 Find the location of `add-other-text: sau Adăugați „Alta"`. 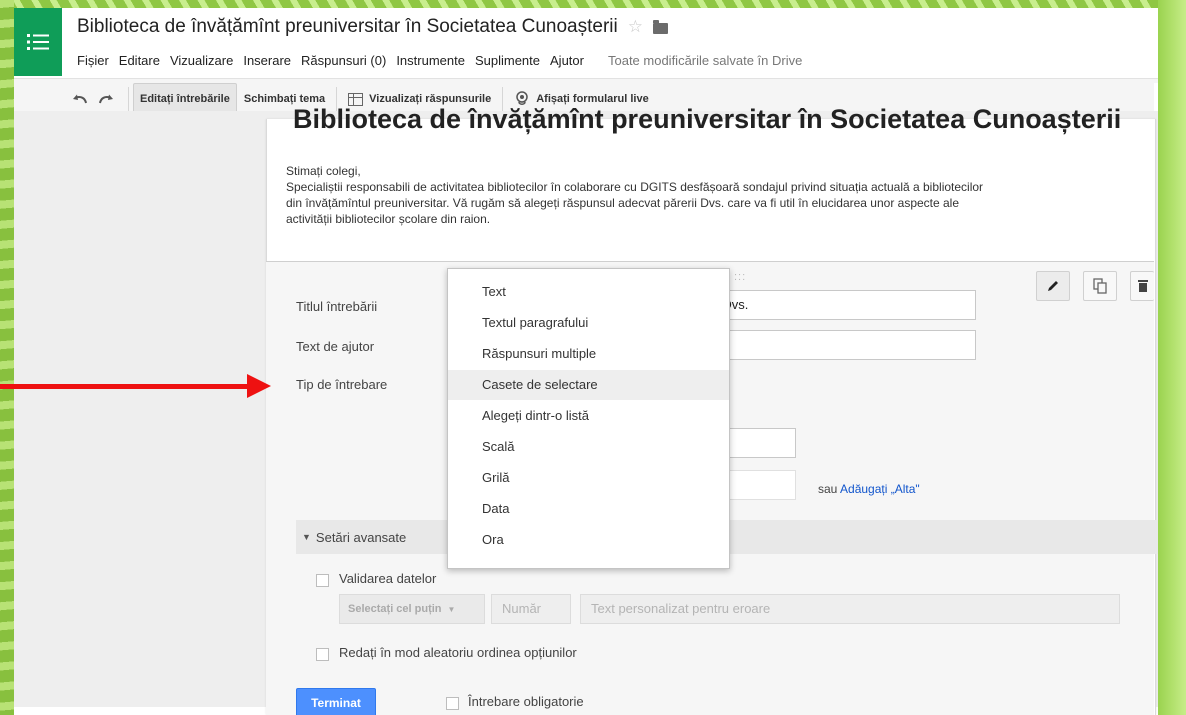

add-other-text: sau Adăugați „Alta" is located at coordinates (869, 489).